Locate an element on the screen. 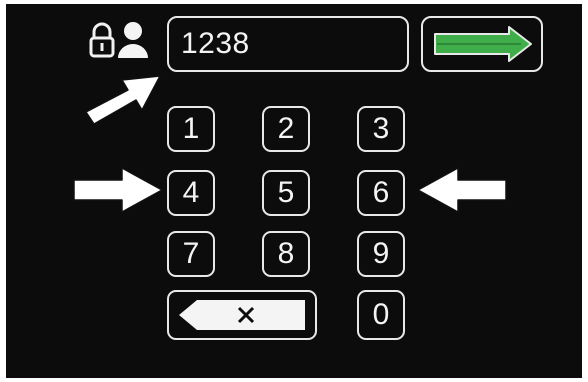 This screenshot has width=588, height=382. right-arrow-icon is located at coordinates (483, 44).